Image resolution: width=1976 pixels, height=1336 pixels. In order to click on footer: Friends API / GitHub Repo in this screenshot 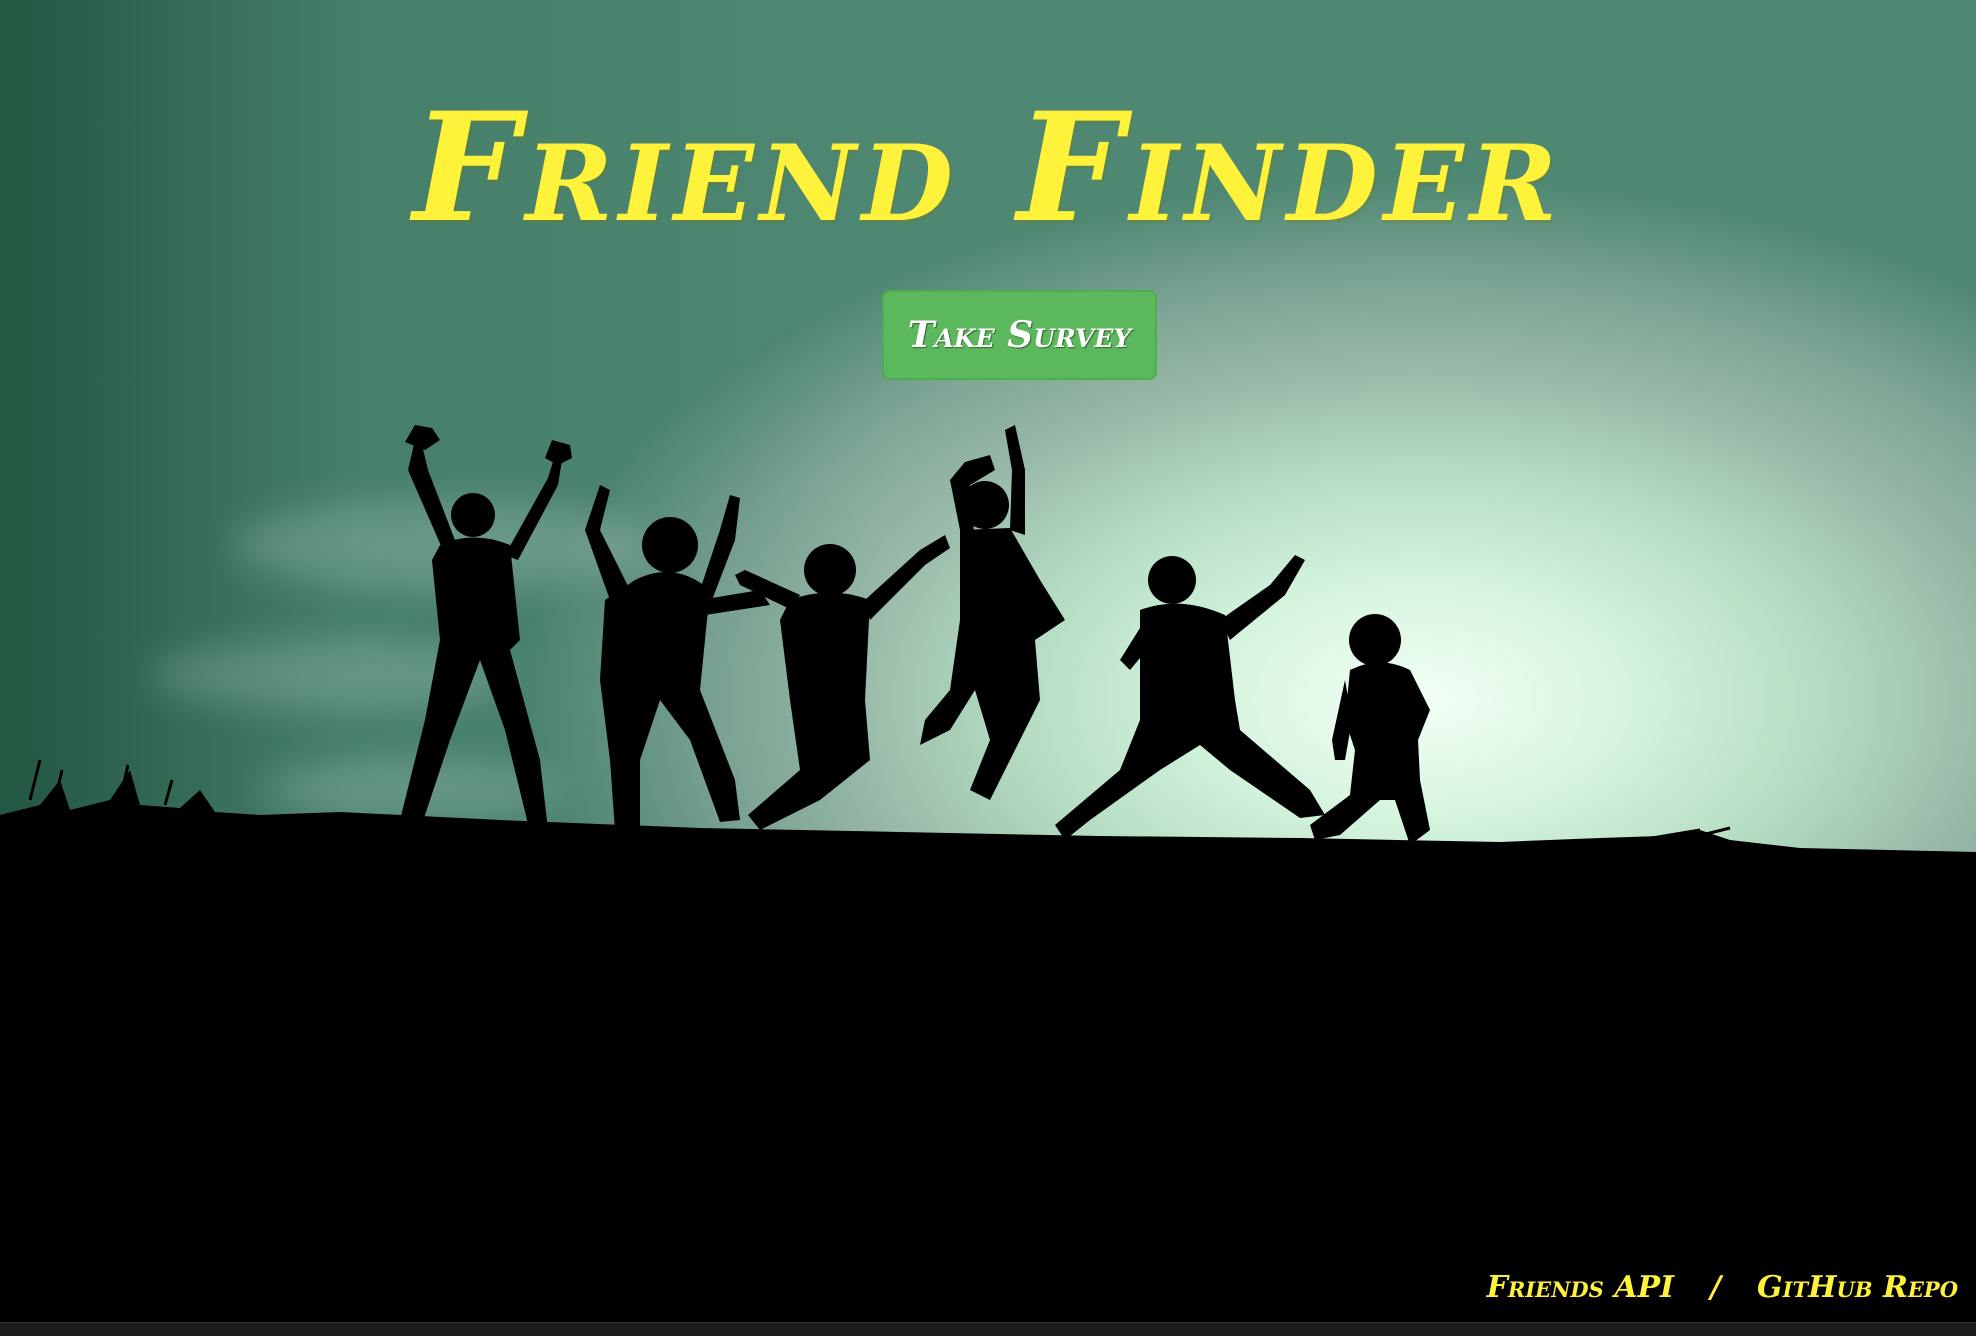, I will do `click(1722, 1287)`.